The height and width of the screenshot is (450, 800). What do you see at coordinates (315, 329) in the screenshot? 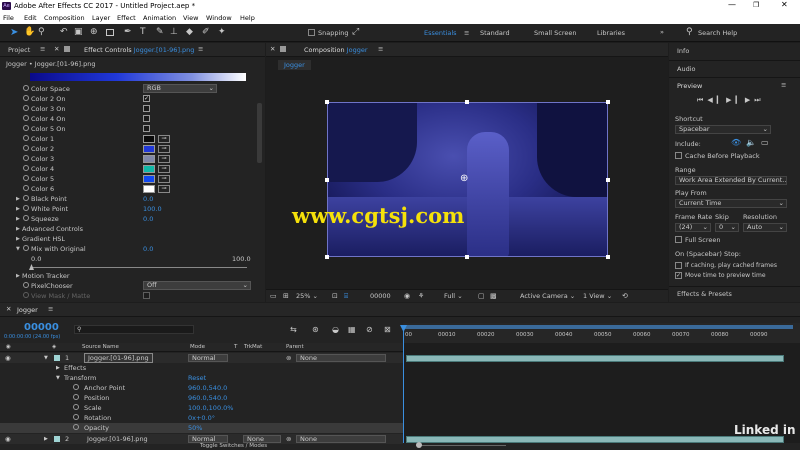
I see `draft-3d-icon: ⊛` at bounding box center [315, 329].